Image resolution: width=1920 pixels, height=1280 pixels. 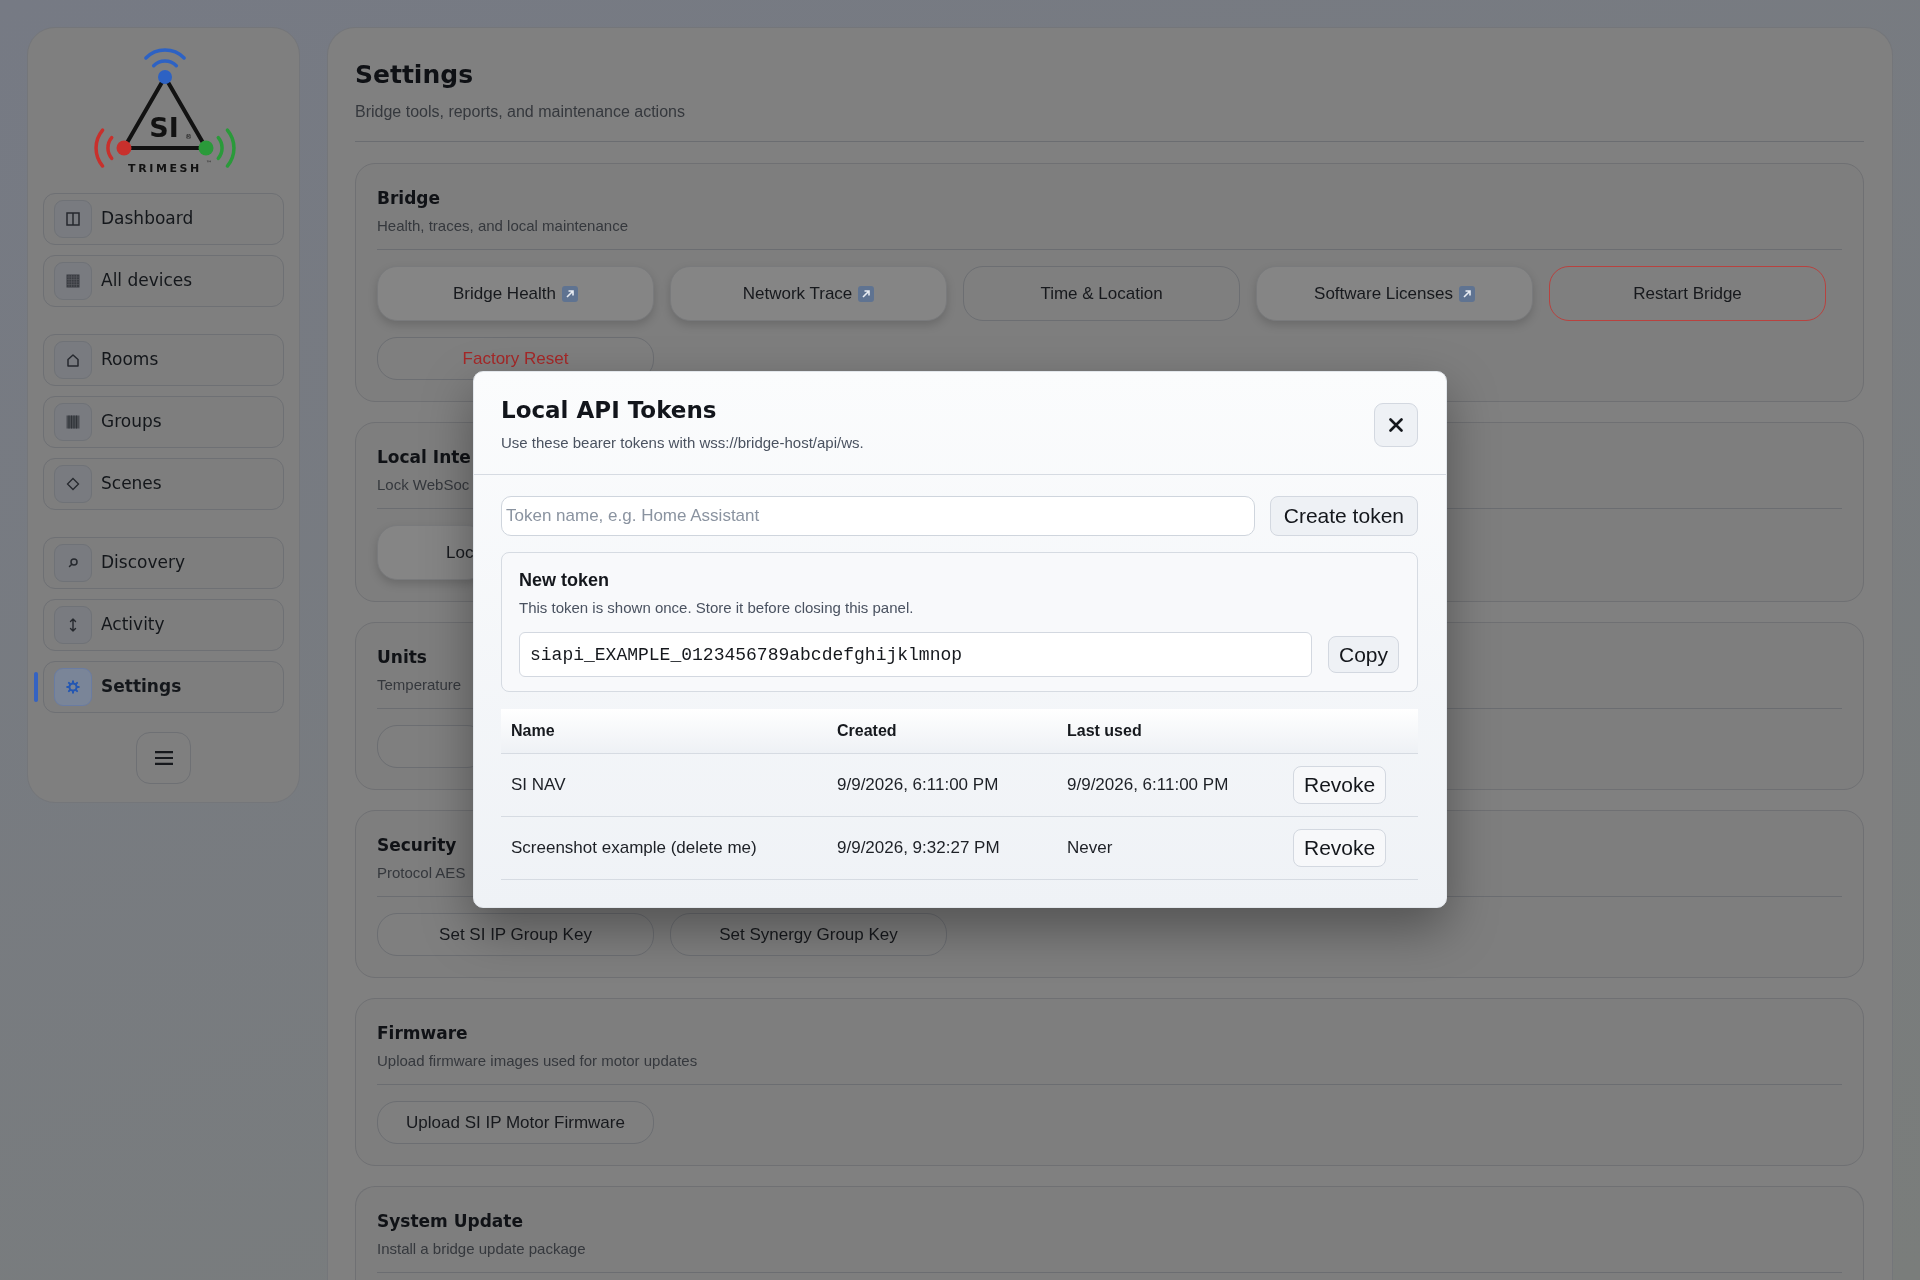 What do you see at coordinates (1101, 293) in the screenshot?
I see `action-button: Time & Location` at bounding box center [1101, 293].